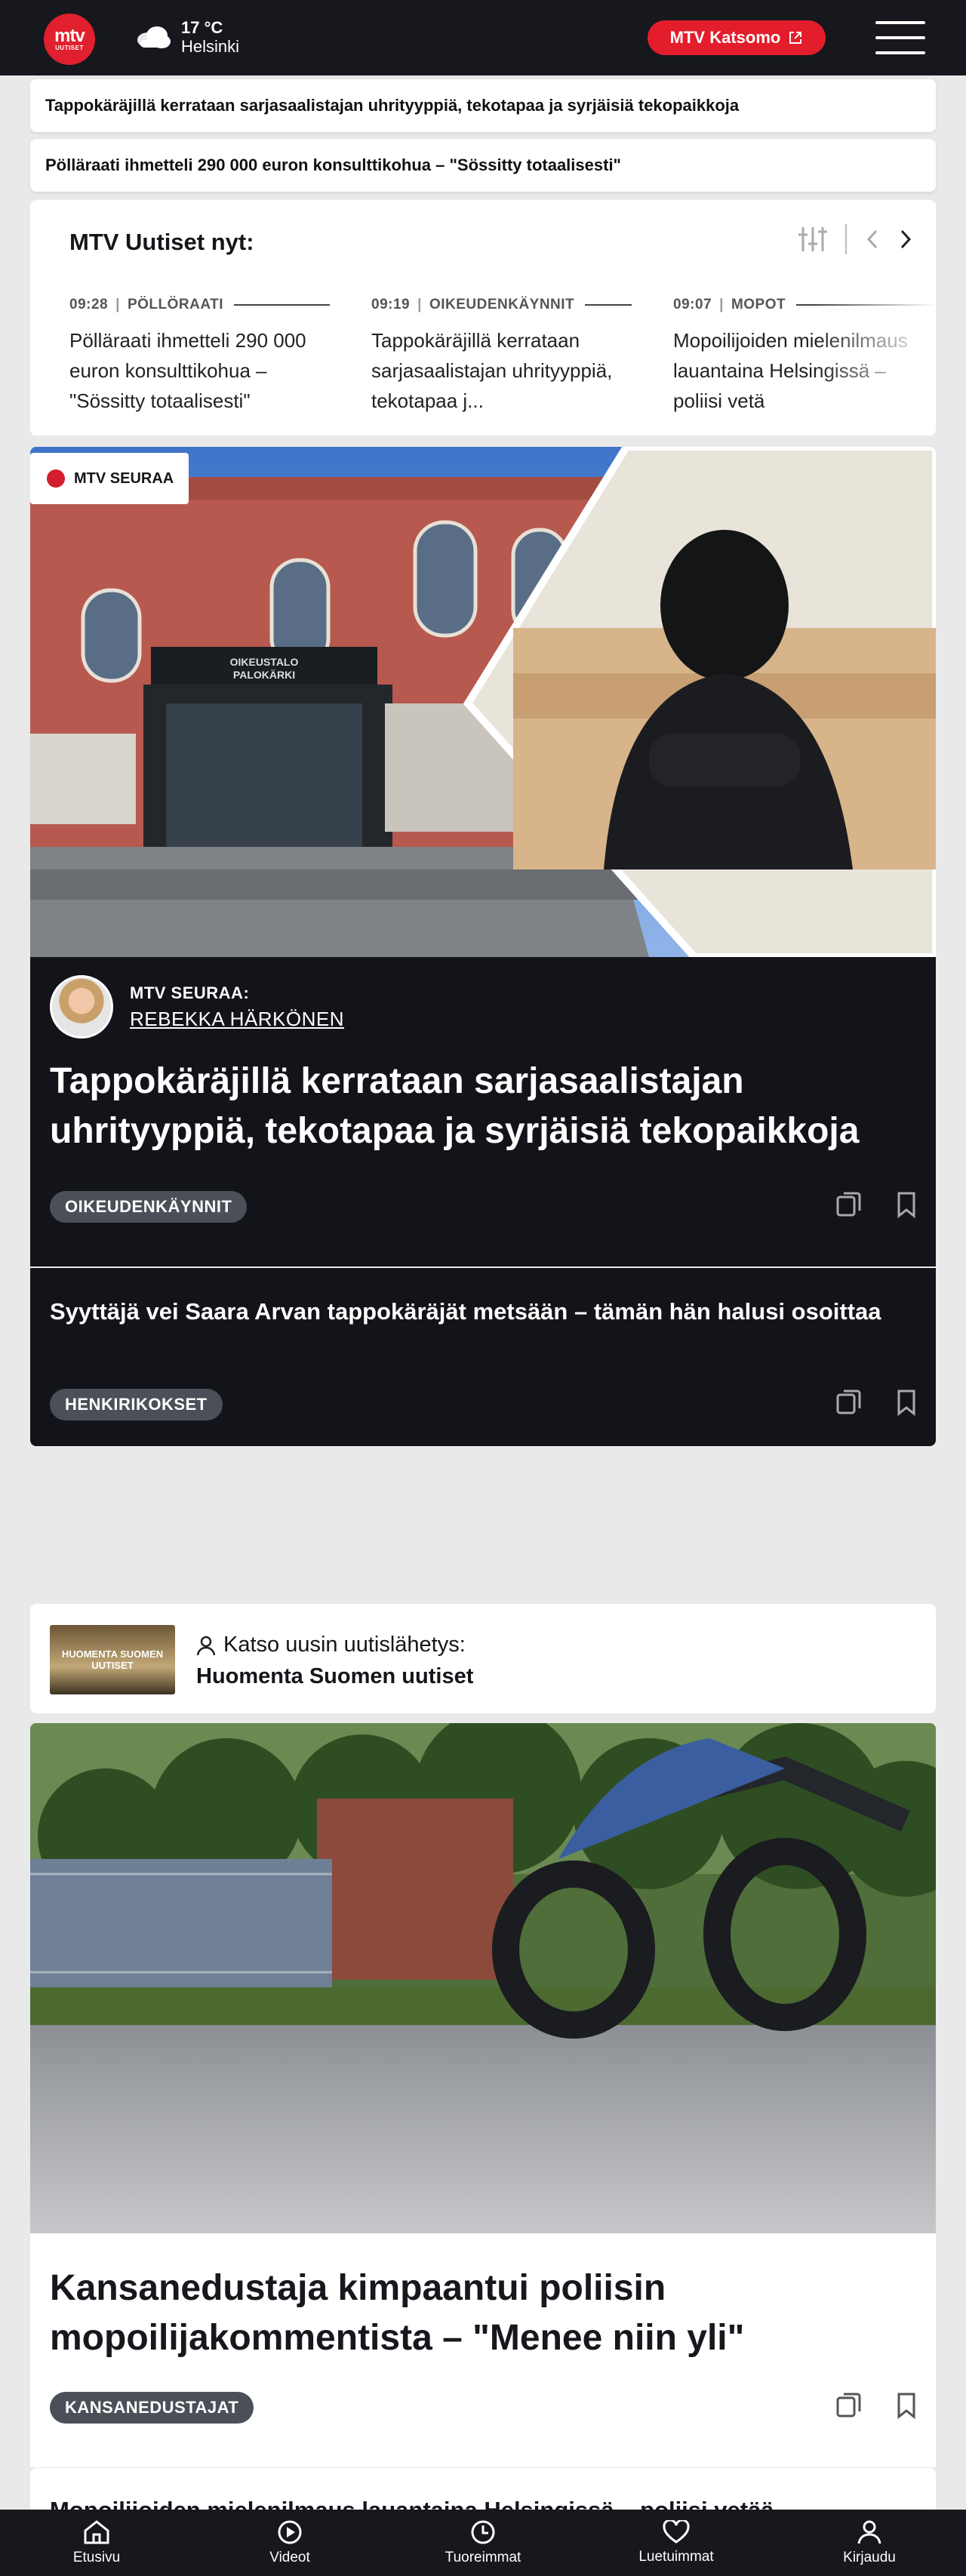 The height and width of the screenshot is (2576, 966). Describe the element at coordinates (875, 354) in the screenshot. I see `carousel-fade` at that location.